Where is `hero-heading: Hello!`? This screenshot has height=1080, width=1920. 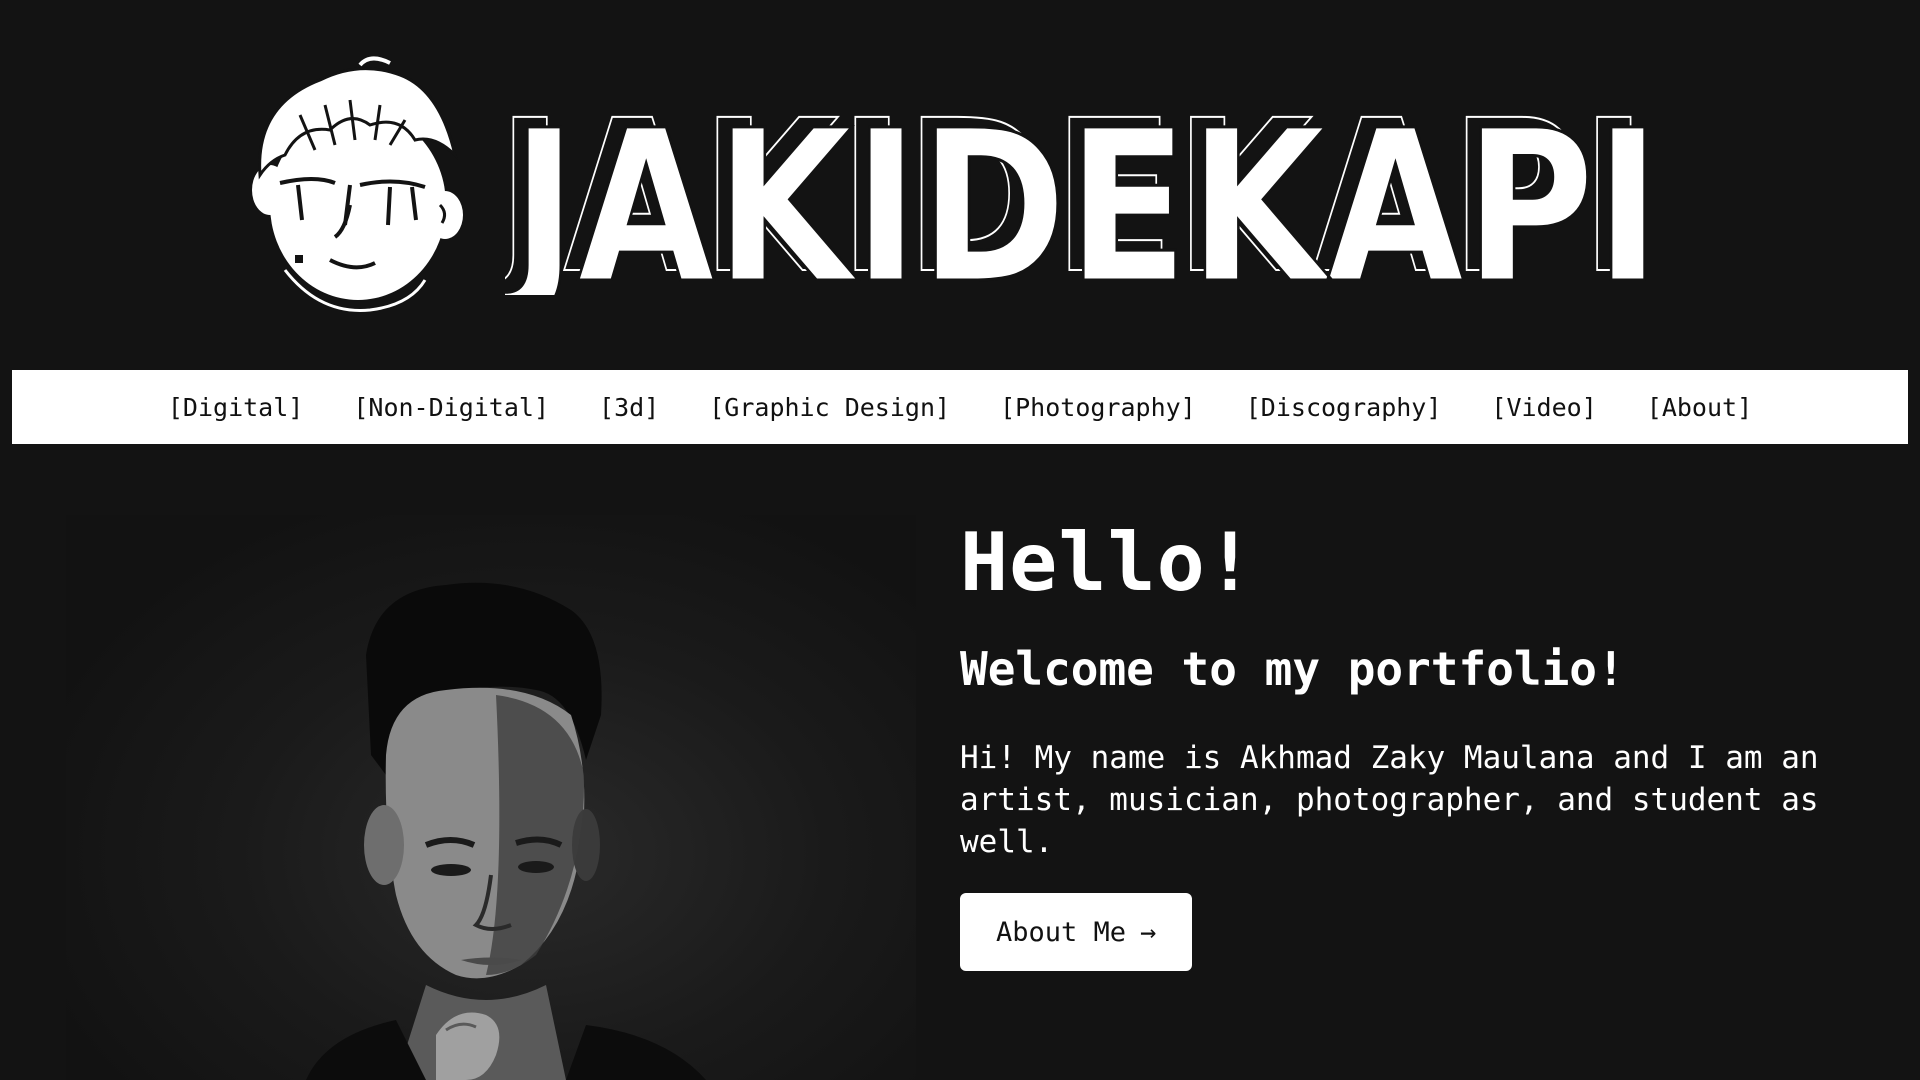 hero-heading: Hello! is located at coordinates (1107, 562).